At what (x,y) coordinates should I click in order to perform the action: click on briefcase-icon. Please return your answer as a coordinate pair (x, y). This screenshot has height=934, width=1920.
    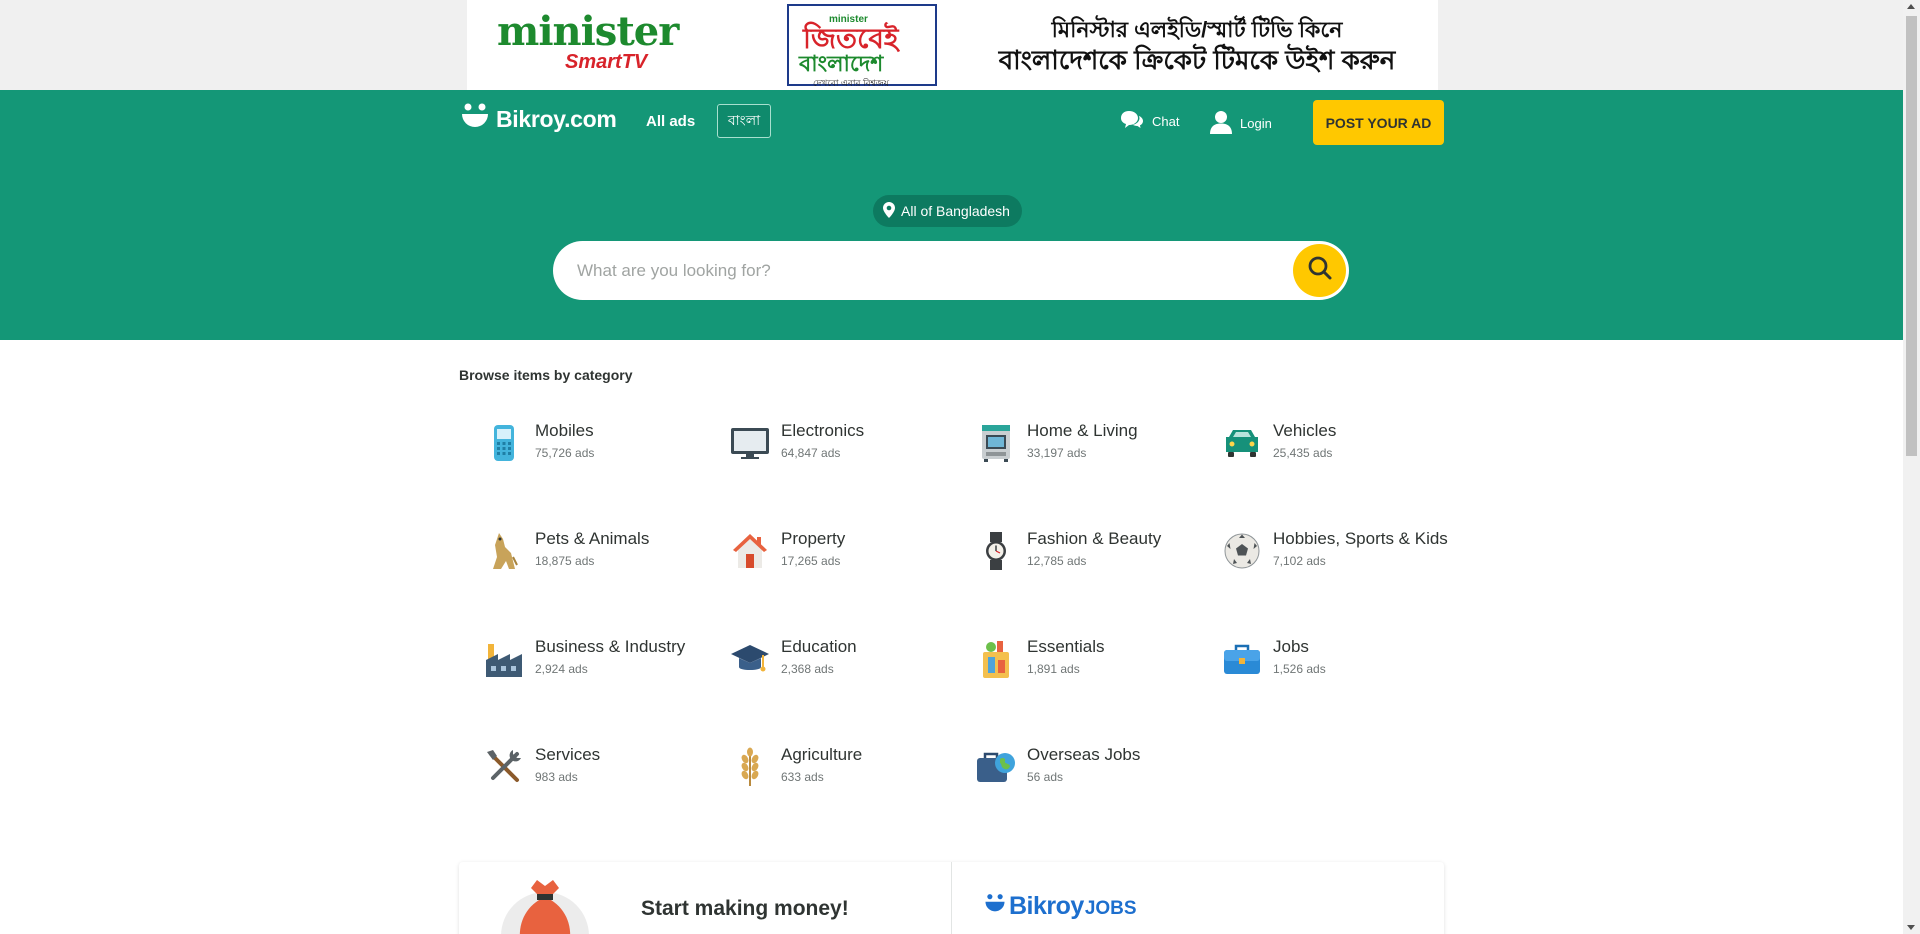
    Looking at the image, I should click on (1242, 659).